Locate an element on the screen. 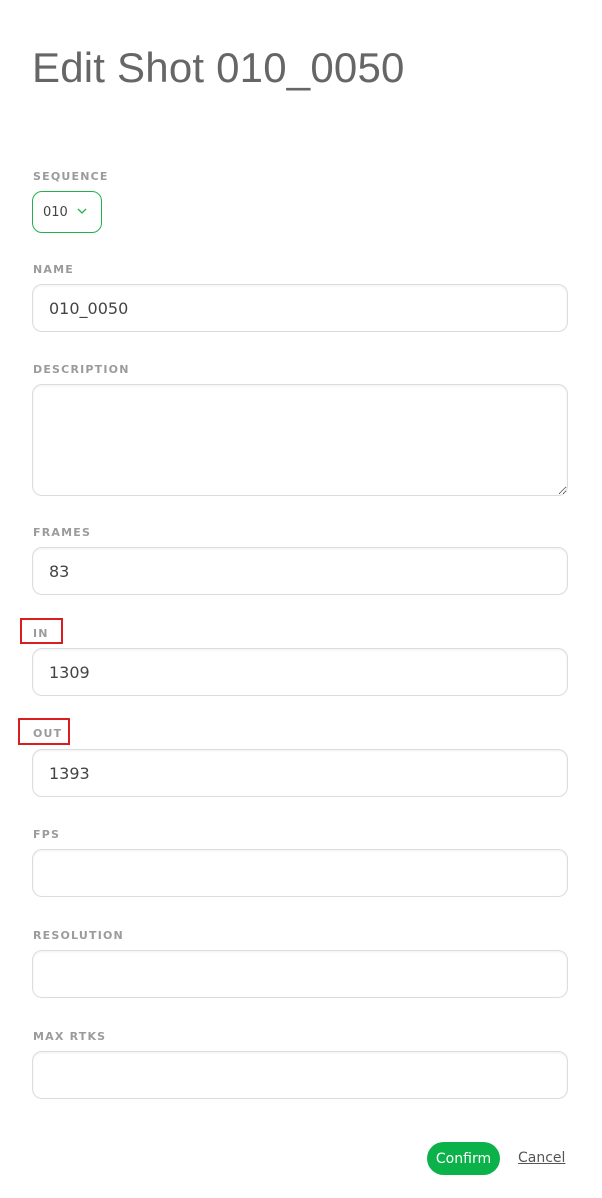 The image size is (602, 1198). description-textarea is located at coordinates (300, 440).